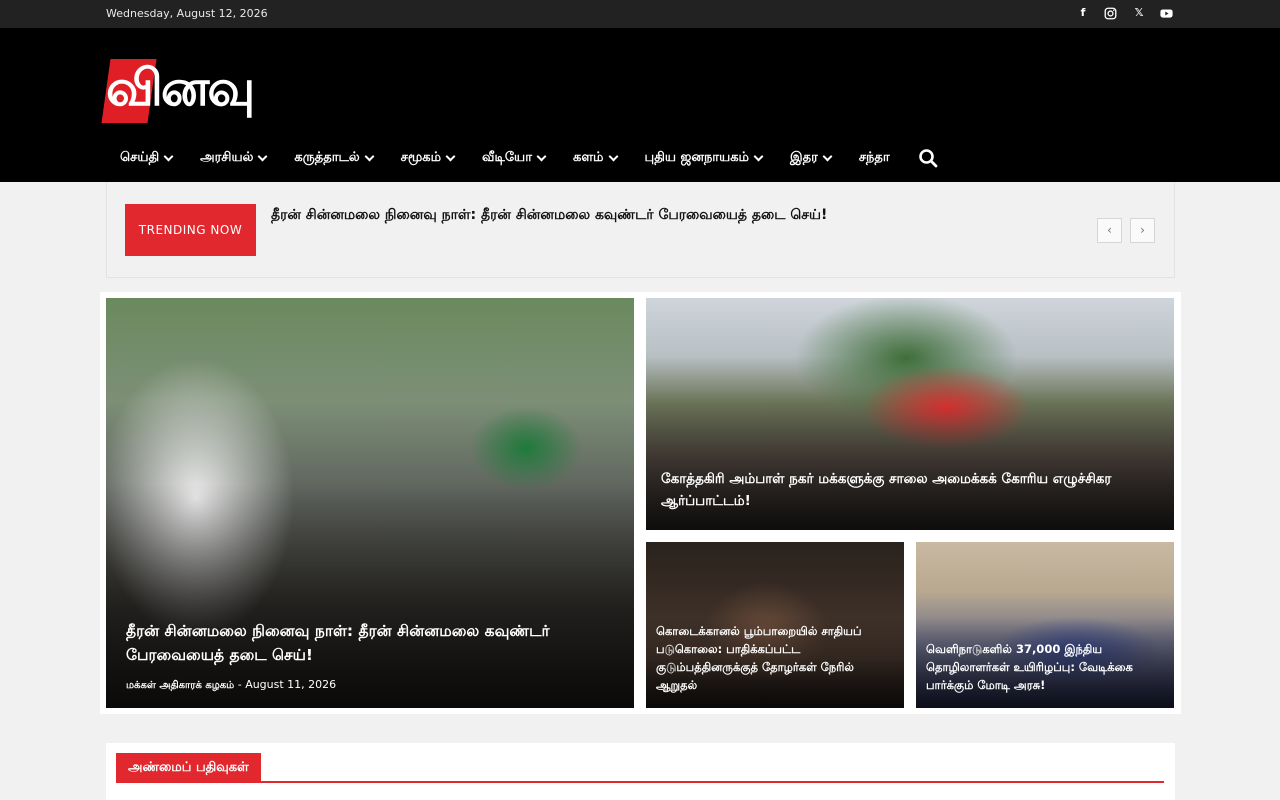  I want to click on author-link: மக்கள் அதிகாரக் கழகம், so click(180, 685).